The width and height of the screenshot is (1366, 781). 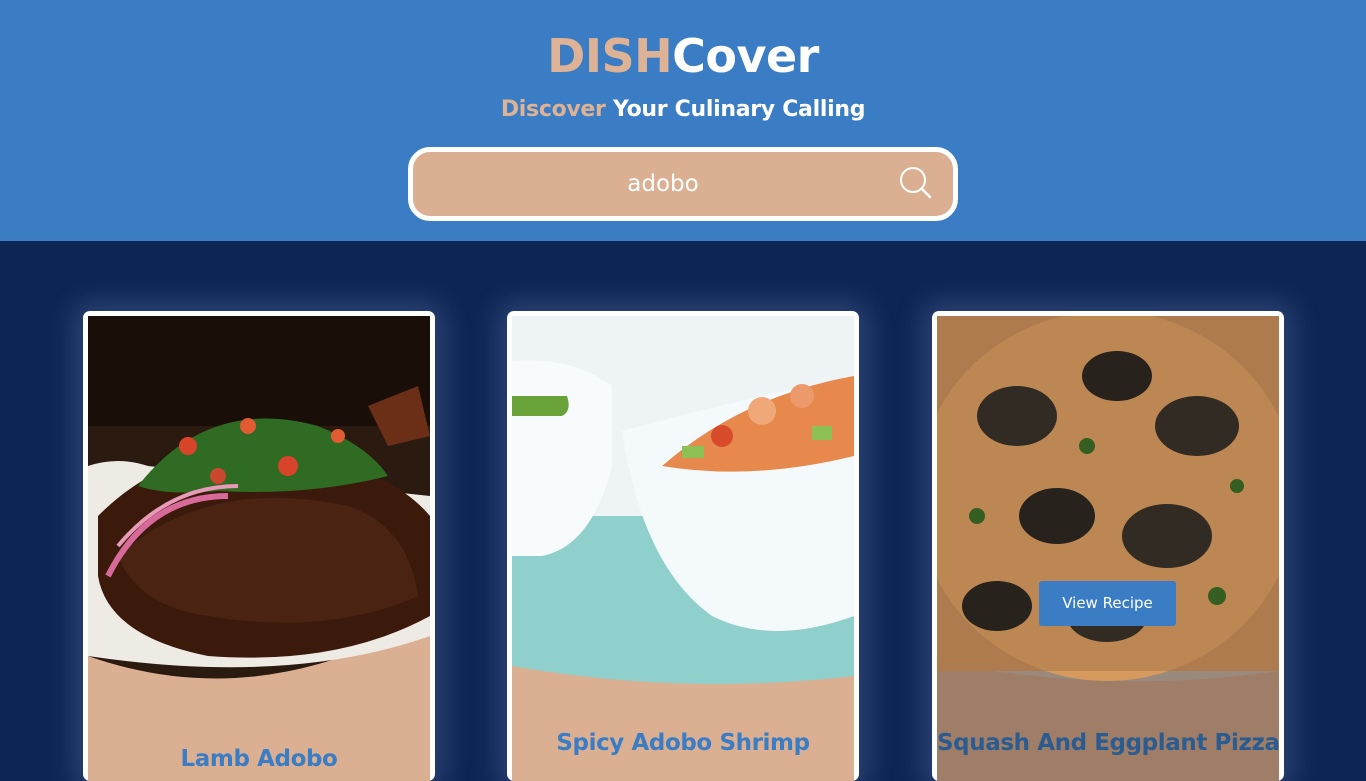 I want to click on search-bar, so click(x=683, y=184).